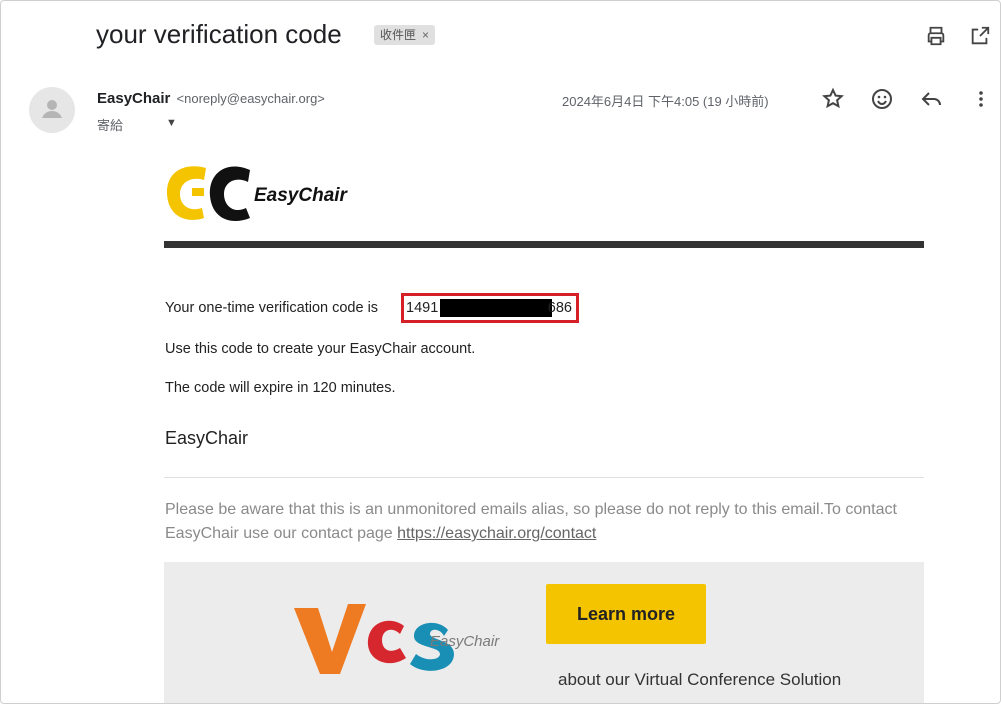 This screenshot has height=704, width=1001. Describe the element at coordinates (425, 35) in the screenshot. I see `remove-label-button: ×` at that location.